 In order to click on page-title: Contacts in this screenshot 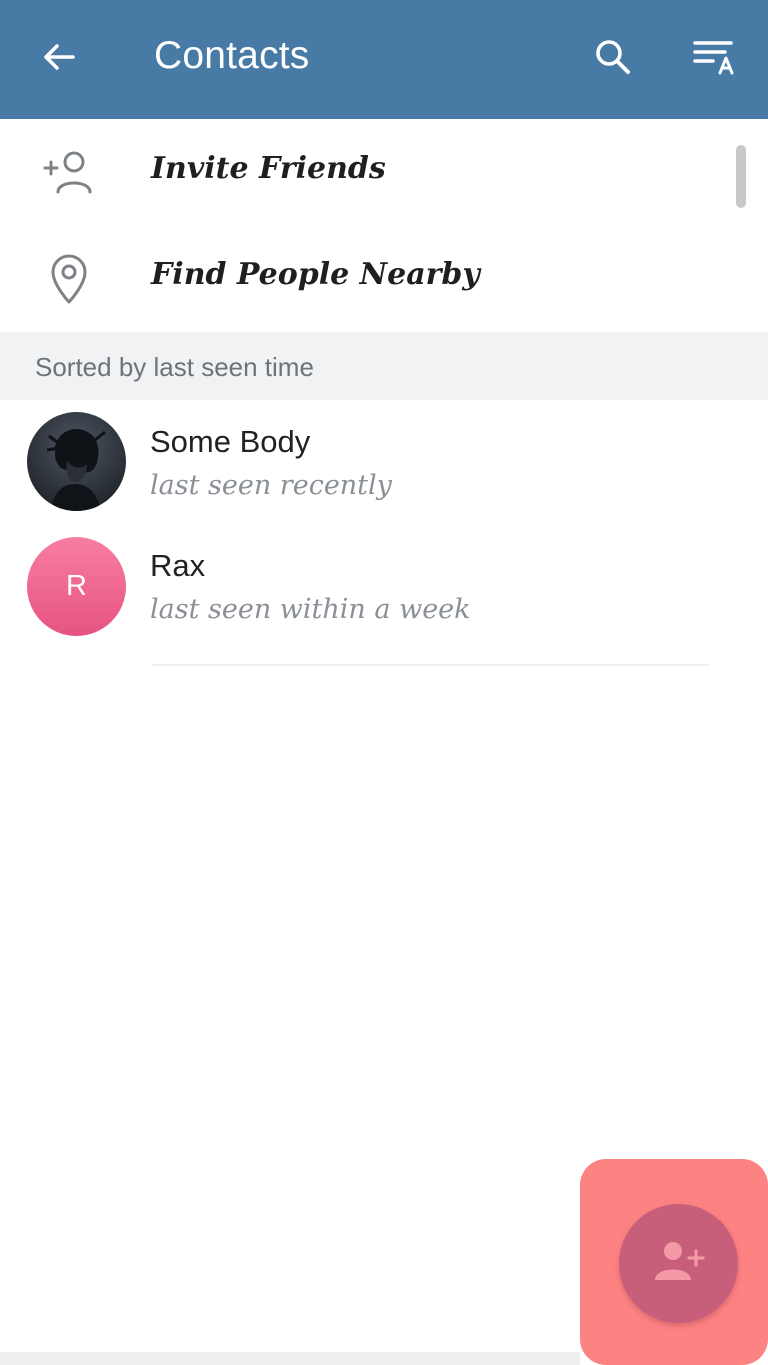, I will do `click(232, 55)`.